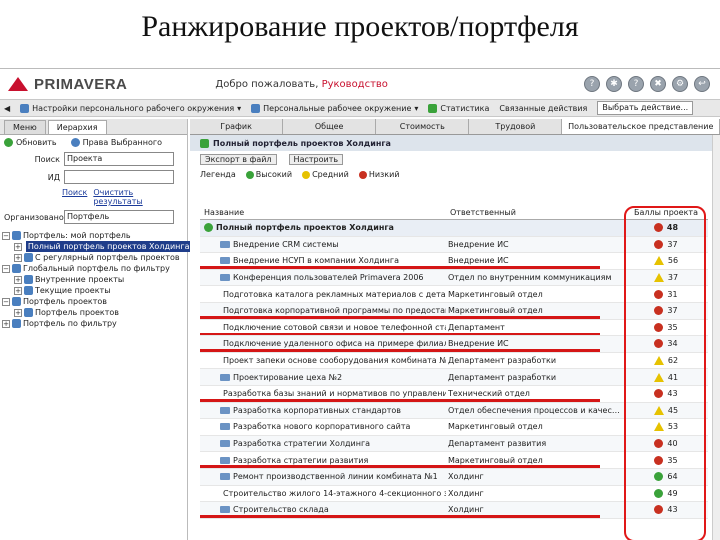 Image resolution: width=720 pixels, height=540 pixels. Describe the element at coordinates (119, 217) in the screenshot. I see `organize-select: Портфель` at that location.